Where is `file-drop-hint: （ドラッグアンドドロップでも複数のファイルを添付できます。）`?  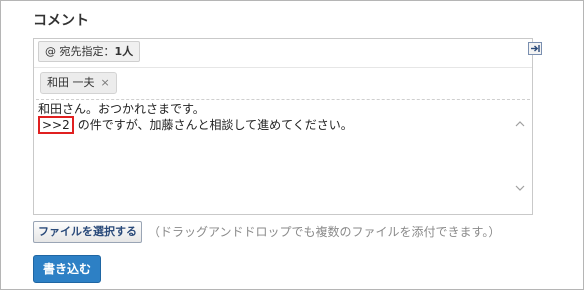
file-drop-hint: （ドラッグアンドドロップでも複数のファイルを添付できます。） is located at coordinates (324, 232).